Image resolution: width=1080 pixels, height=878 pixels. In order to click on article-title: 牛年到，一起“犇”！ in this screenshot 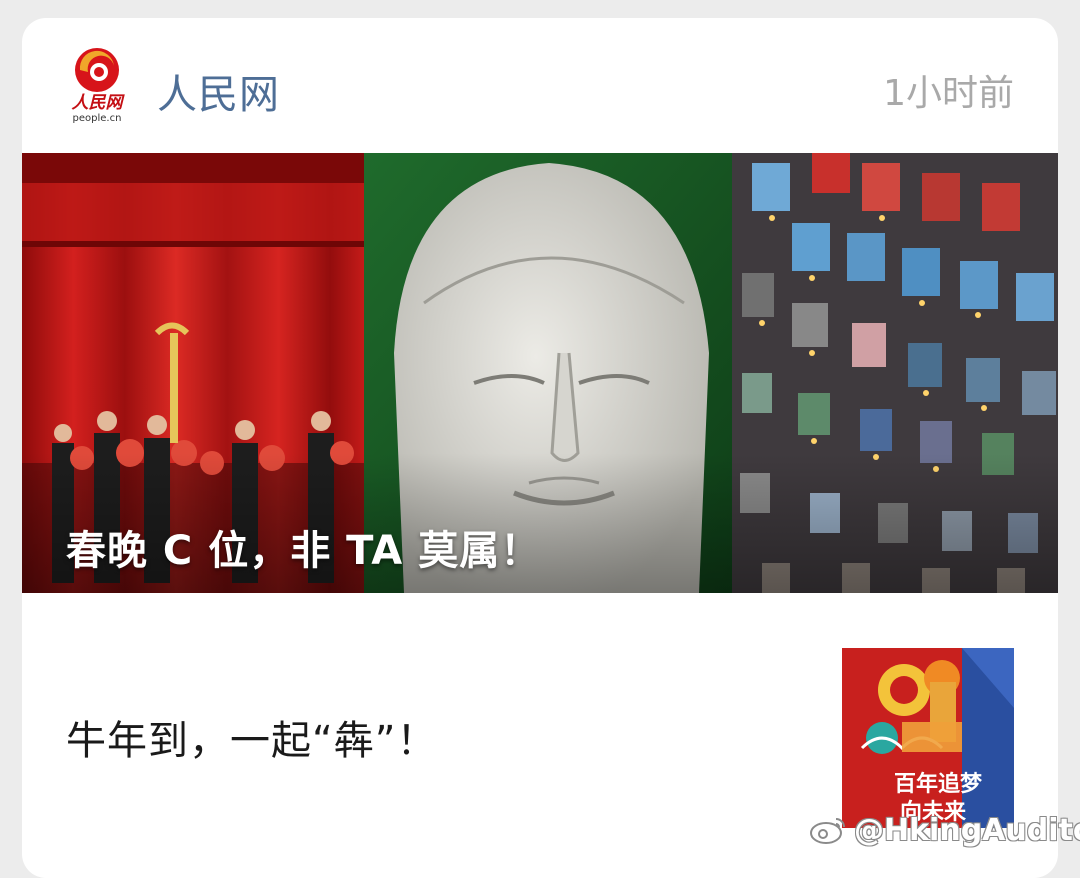, I will do `click(251, 737)`.